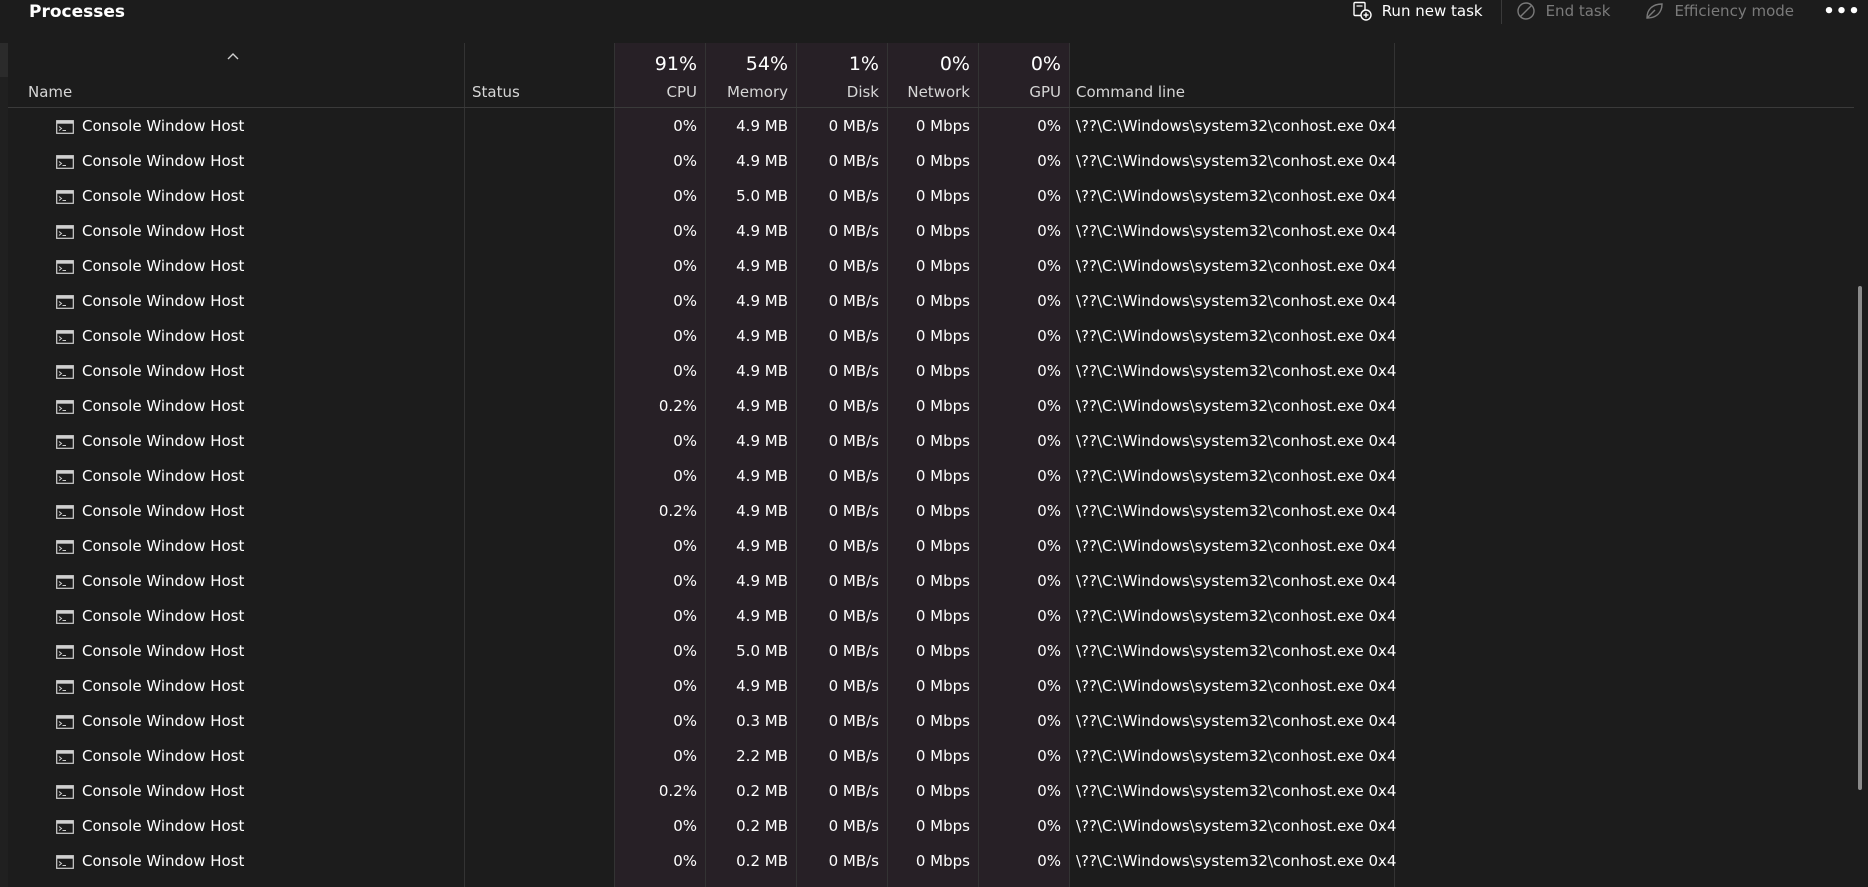 The image size is (1868, 887). What do you see at coordinates (1231, 75) in the screenshot?
I see `column-header-command-line: Command line` at bounding box center [1231, 75].